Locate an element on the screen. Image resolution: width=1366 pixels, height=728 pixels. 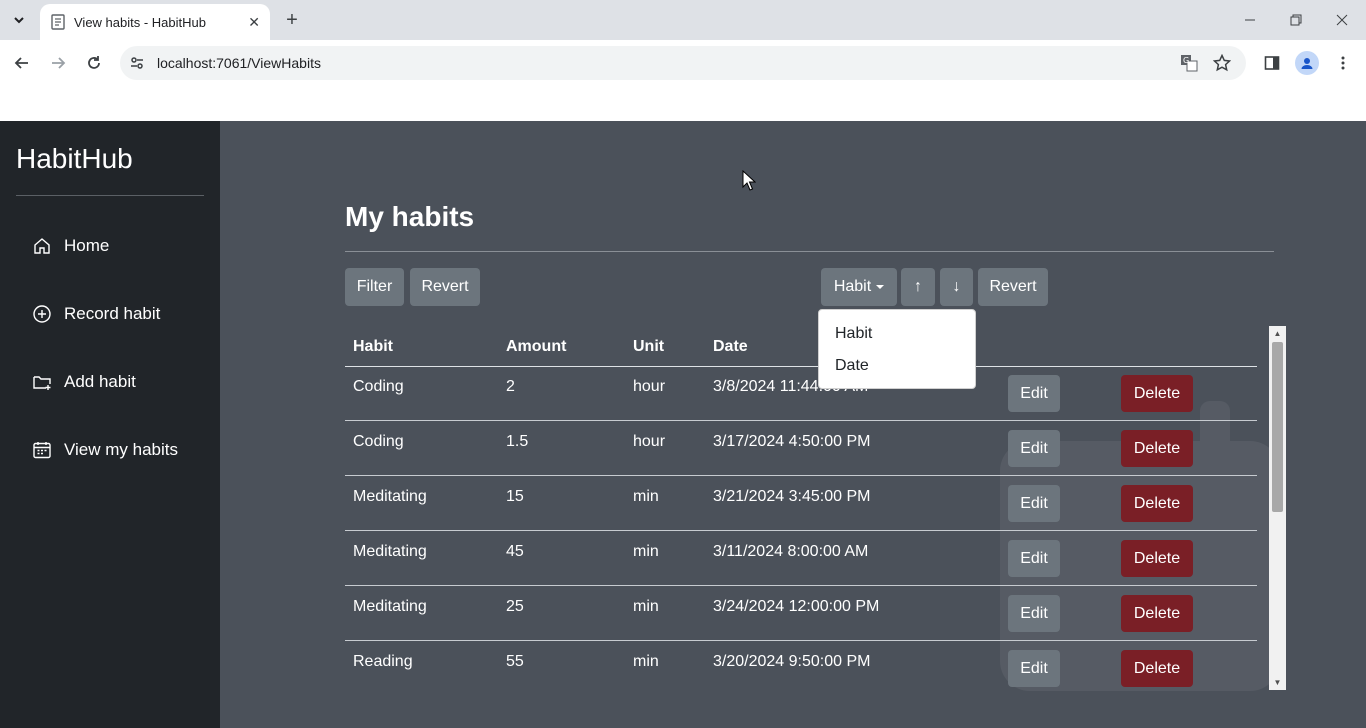
brand-logo: HabitHub is located at coordinates (74, 159).